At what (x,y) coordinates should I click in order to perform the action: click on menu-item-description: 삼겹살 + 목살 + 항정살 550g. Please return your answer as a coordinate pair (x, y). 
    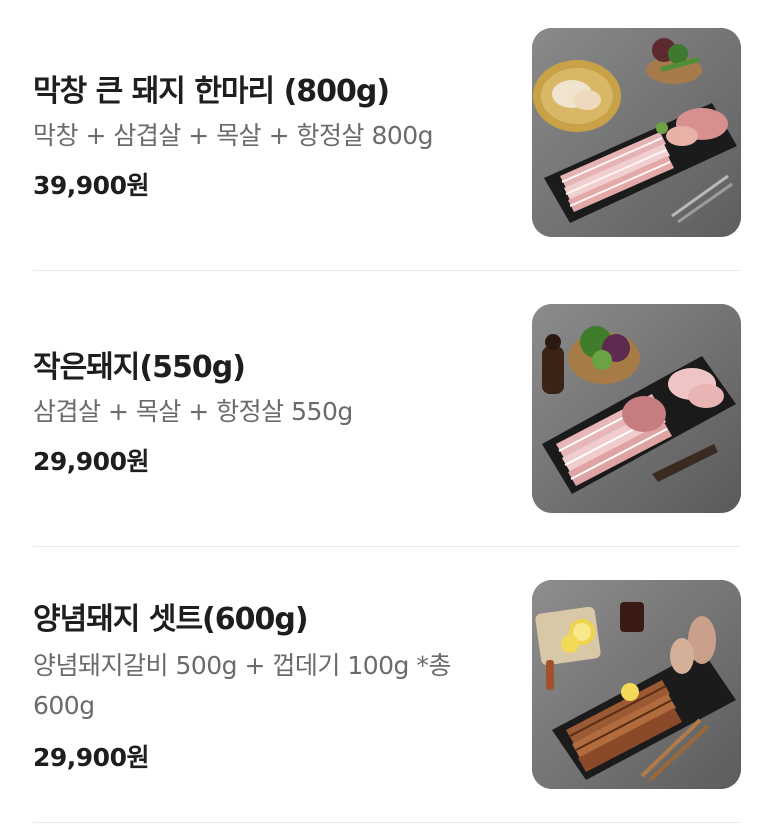
    Looking at the image, I should click on (193, 411).